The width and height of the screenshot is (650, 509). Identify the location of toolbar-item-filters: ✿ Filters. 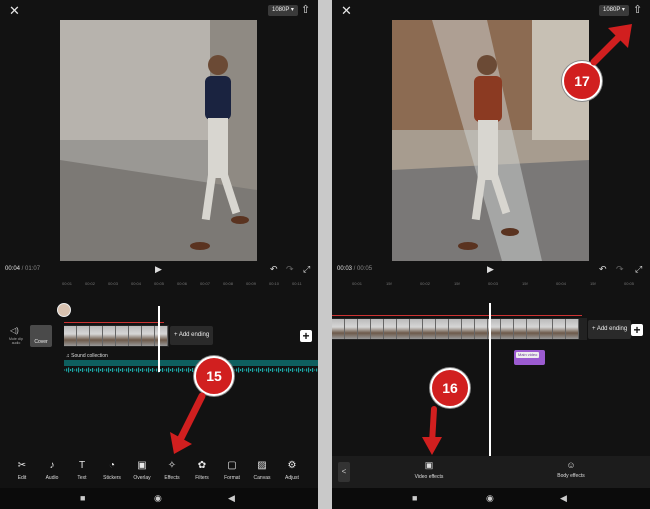
(202, 470).